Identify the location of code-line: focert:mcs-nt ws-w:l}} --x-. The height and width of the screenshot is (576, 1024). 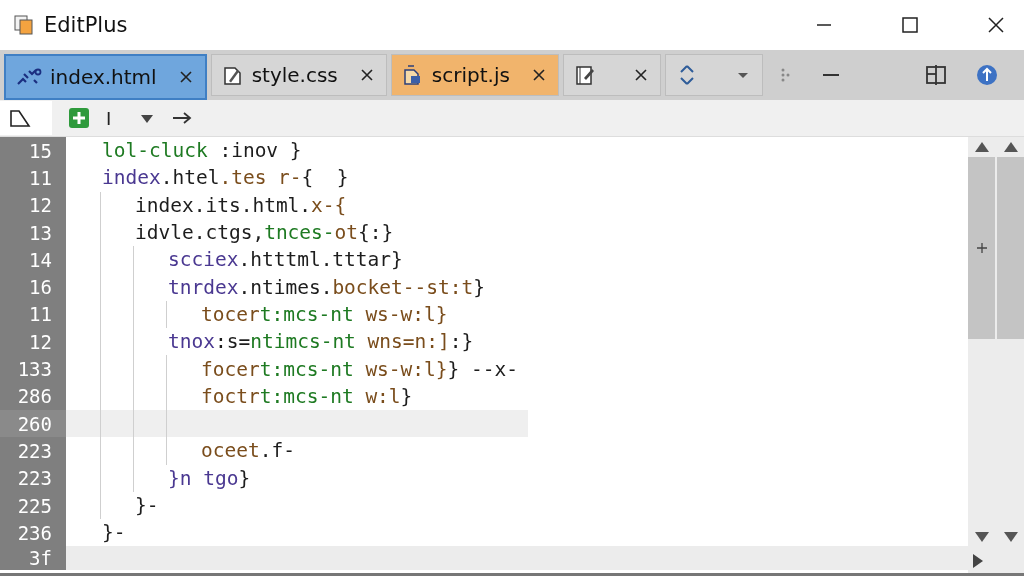
(359, 369).